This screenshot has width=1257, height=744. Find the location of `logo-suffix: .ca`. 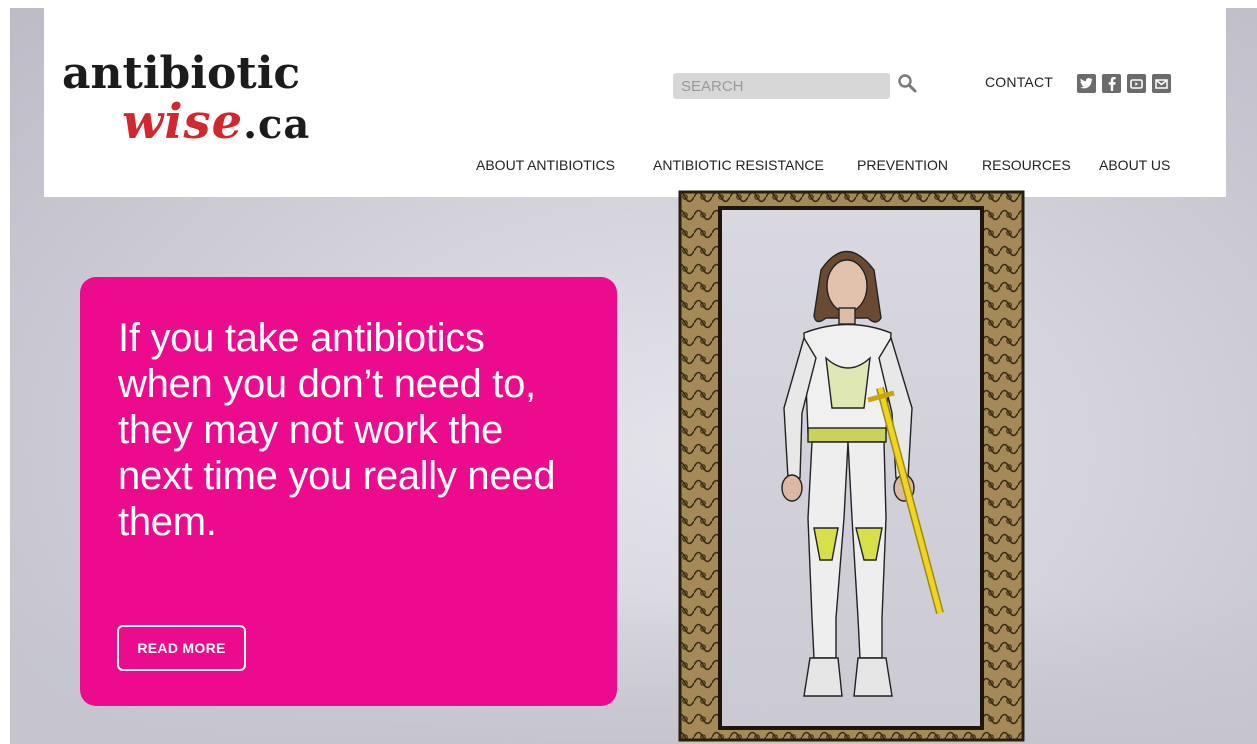

logo-suffix: .ca is located at coordinates (277, 124).